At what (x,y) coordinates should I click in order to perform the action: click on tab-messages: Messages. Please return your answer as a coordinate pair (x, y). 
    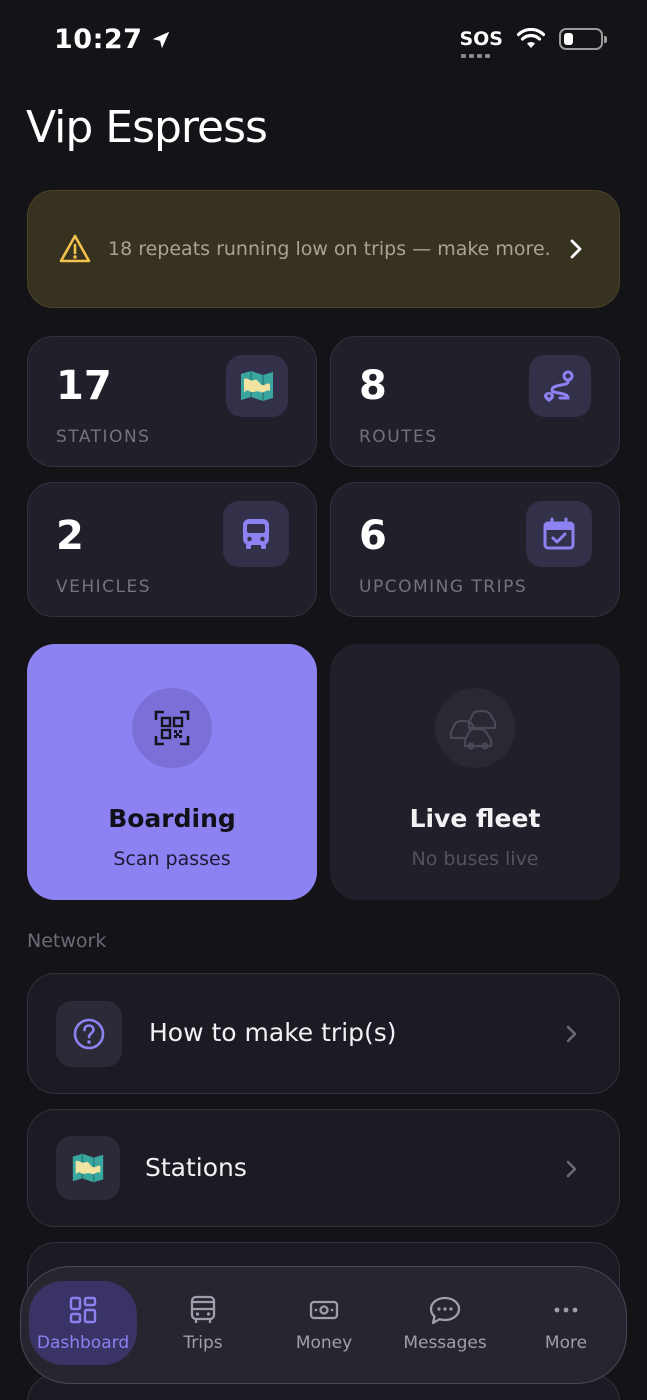
    Looking at the image, I should click on (445, 1323).